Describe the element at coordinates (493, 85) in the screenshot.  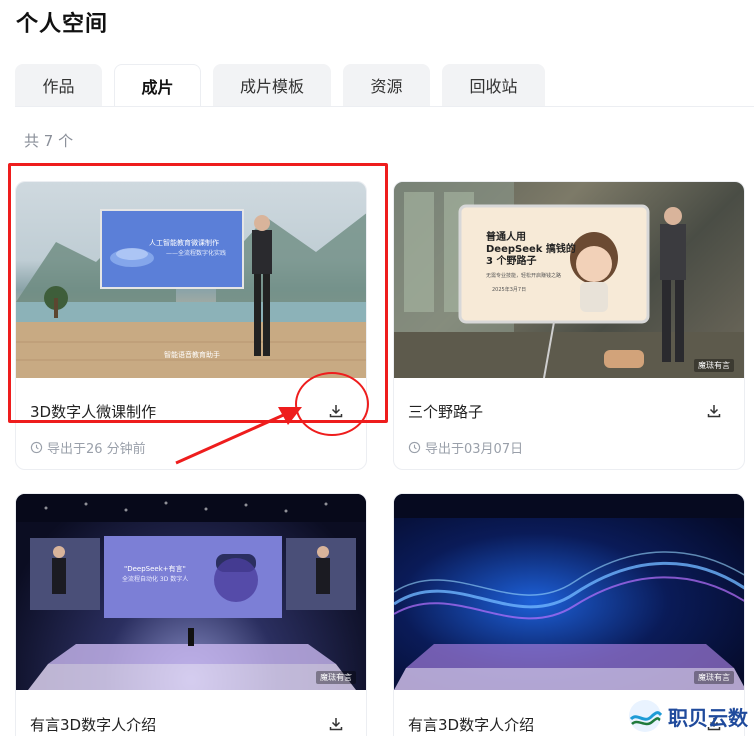
I see `tab-recycle-bin: 回收站` at that location.